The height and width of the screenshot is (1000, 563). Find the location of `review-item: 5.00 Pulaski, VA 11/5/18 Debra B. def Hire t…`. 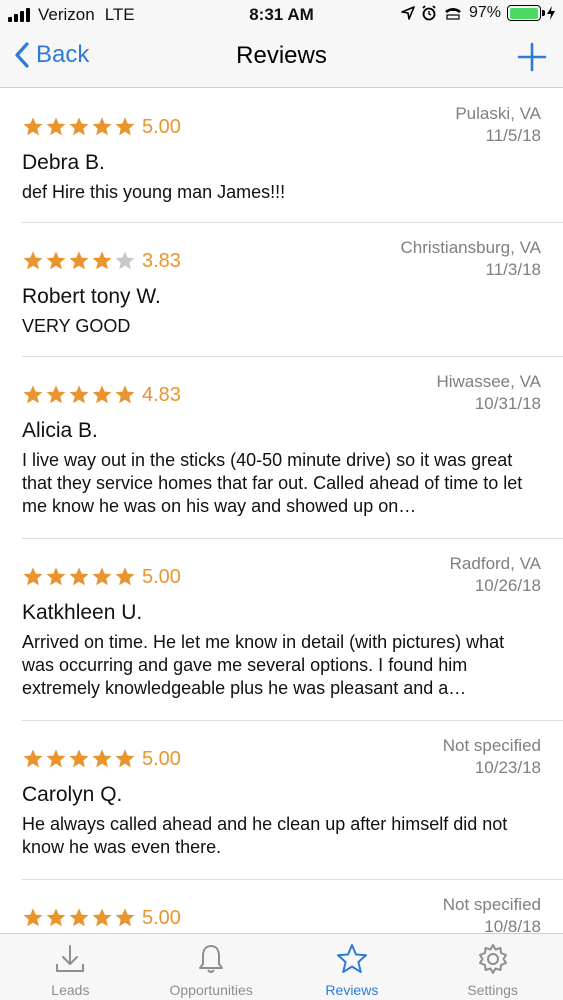

review-item: 5.00 Pulaski, VA 11/5/18 Debra B. def Hire t… is located at coordinates (292, 156).